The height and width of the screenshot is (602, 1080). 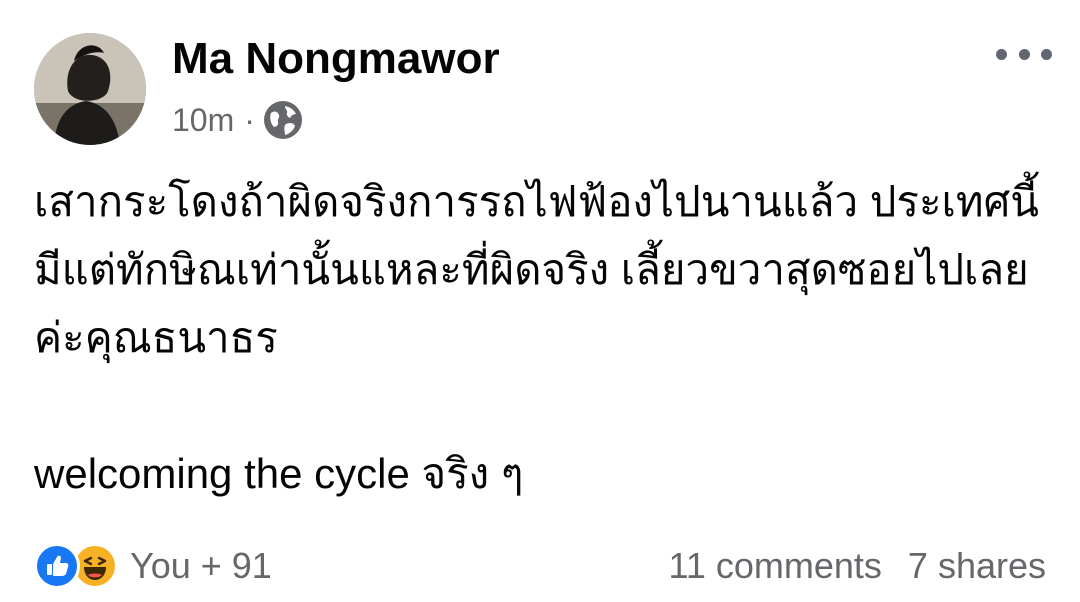 What do you see at coordinates (57, 566) in the screenshot?
I see `like-icon` at bounding box center [57, 566].